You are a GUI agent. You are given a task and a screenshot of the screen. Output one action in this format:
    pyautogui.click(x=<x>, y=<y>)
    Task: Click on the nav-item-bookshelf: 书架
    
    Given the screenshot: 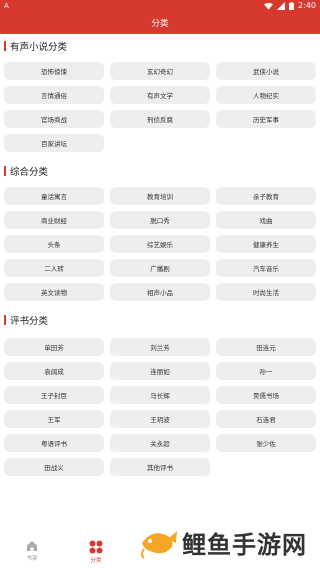 What is the action you would take?
    pyautogui.click(x=32, y=551)
    